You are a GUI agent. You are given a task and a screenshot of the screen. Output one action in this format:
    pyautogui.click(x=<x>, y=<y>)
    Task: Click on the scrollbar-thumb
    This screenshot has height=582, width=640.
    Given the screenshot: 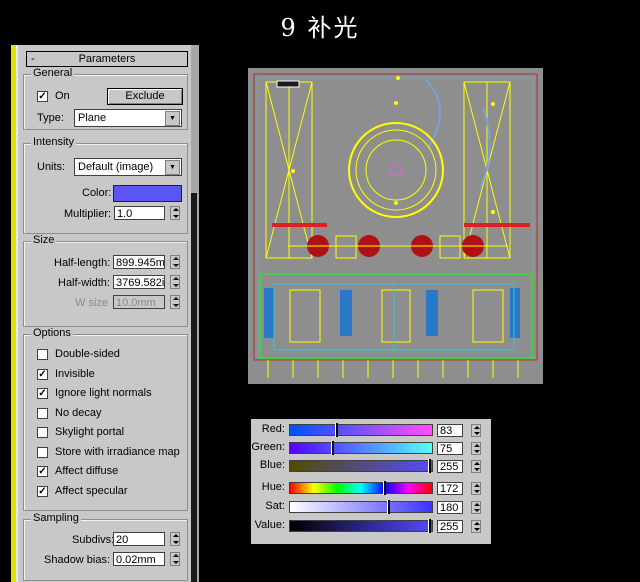 What is the action you would take?
    pyautogui.click(x=194, y=387)
    